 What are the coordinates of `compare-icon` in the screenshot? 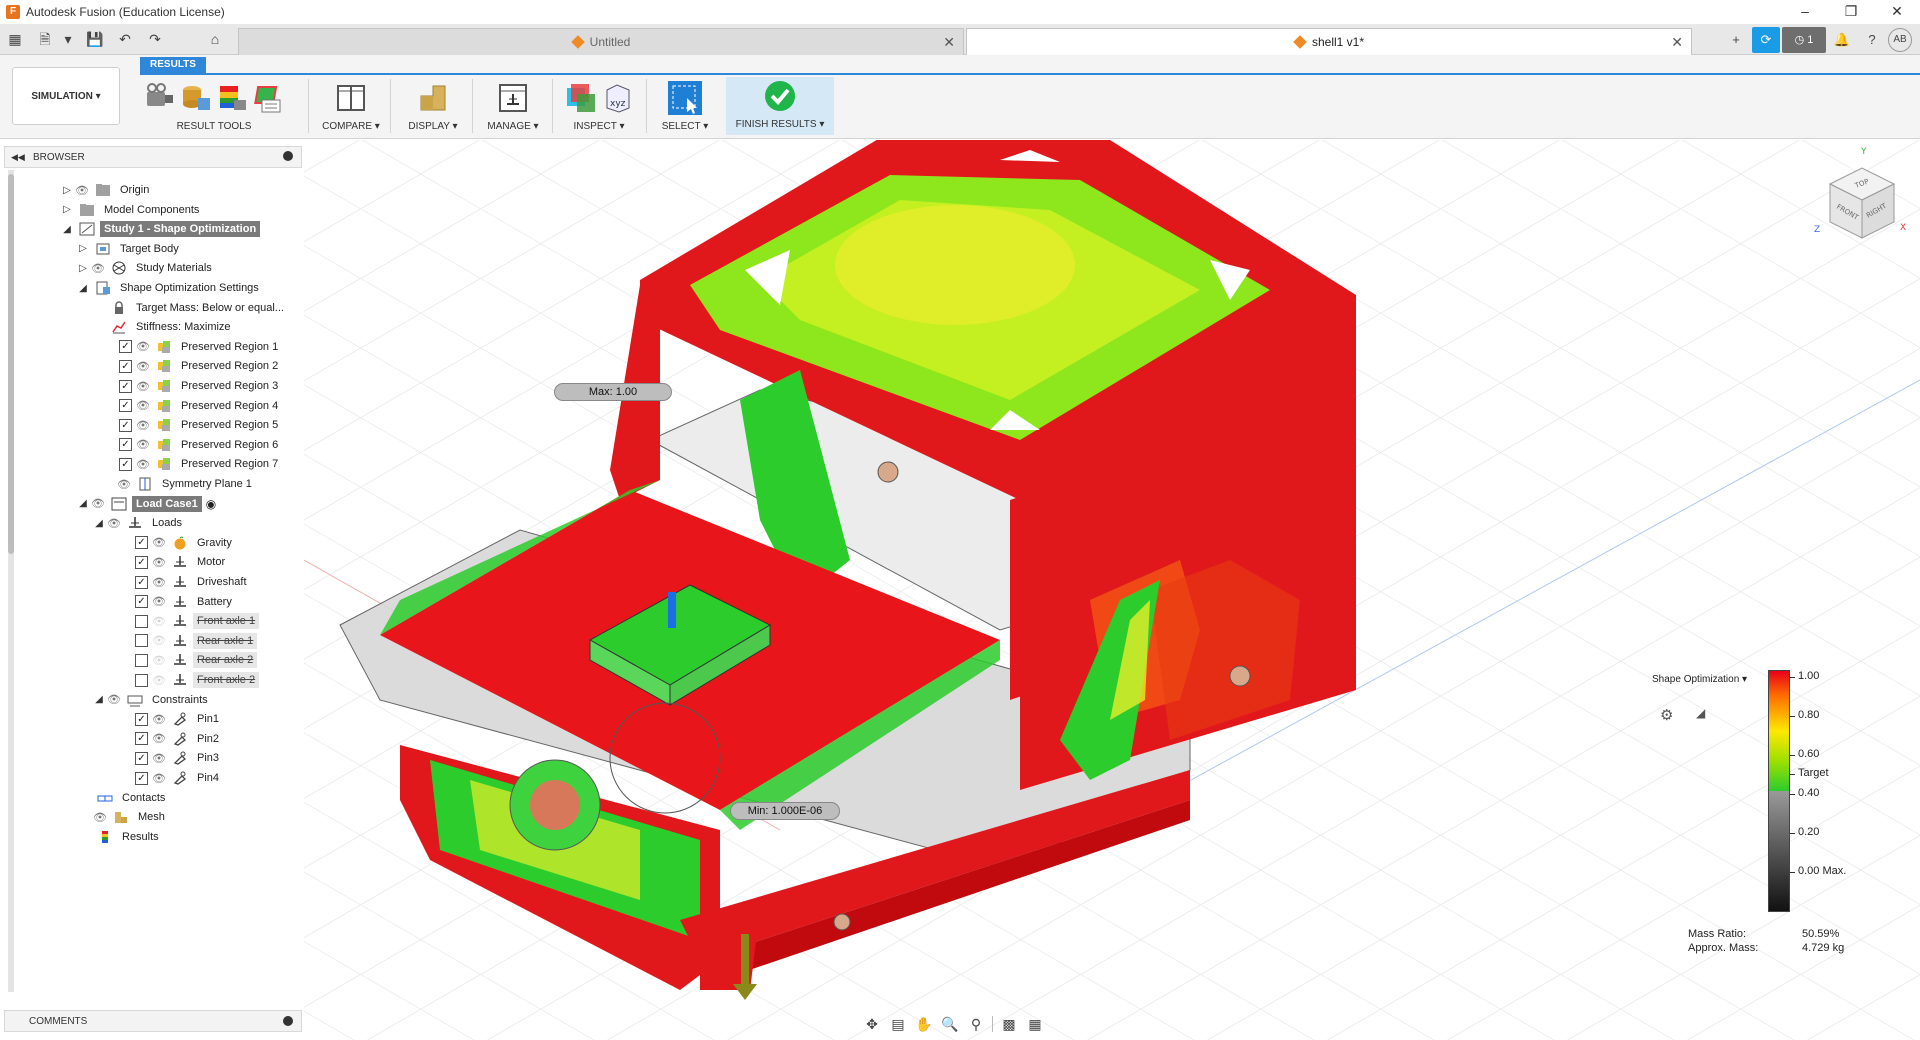 It's located at (351, 98).